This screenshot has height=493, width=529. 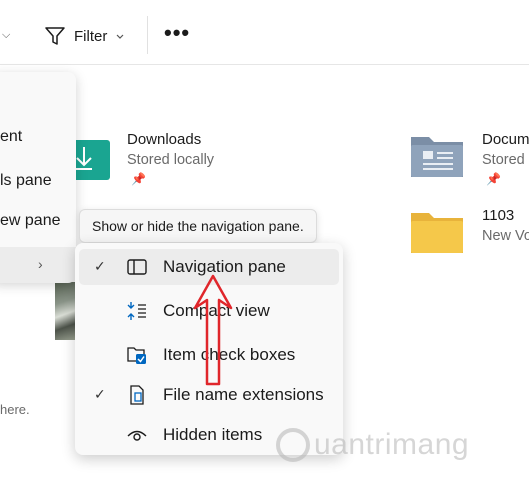 What do you see at coordinates (437, 233) in the screenshot?
I see `folder-icon` at bounding box center [437, 233].